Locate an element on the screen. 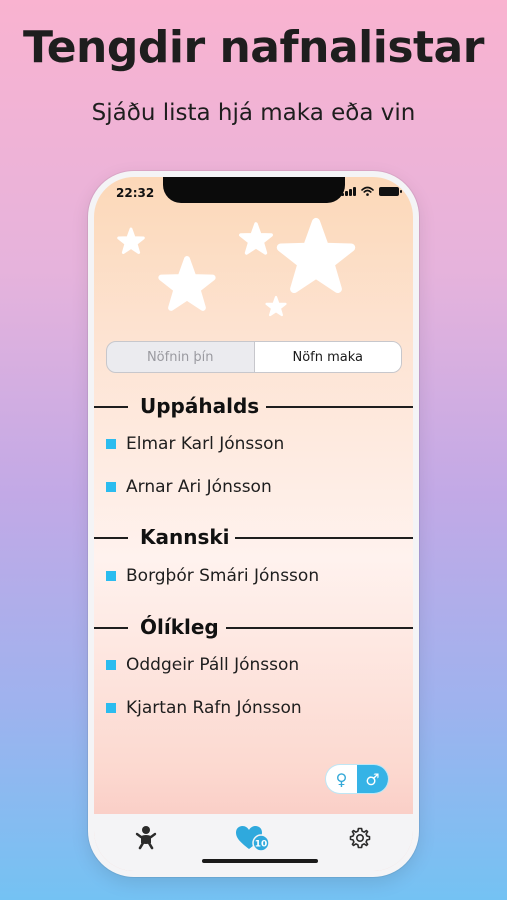  gear-icon is located at coordinates (360, 838).